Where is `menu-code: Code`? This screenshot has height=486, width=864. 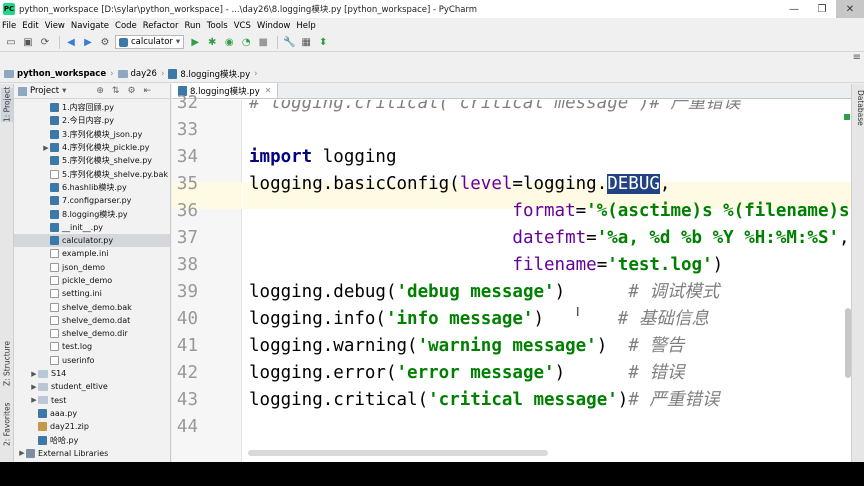 menu-code: Code is located at coordinates (126, 26).